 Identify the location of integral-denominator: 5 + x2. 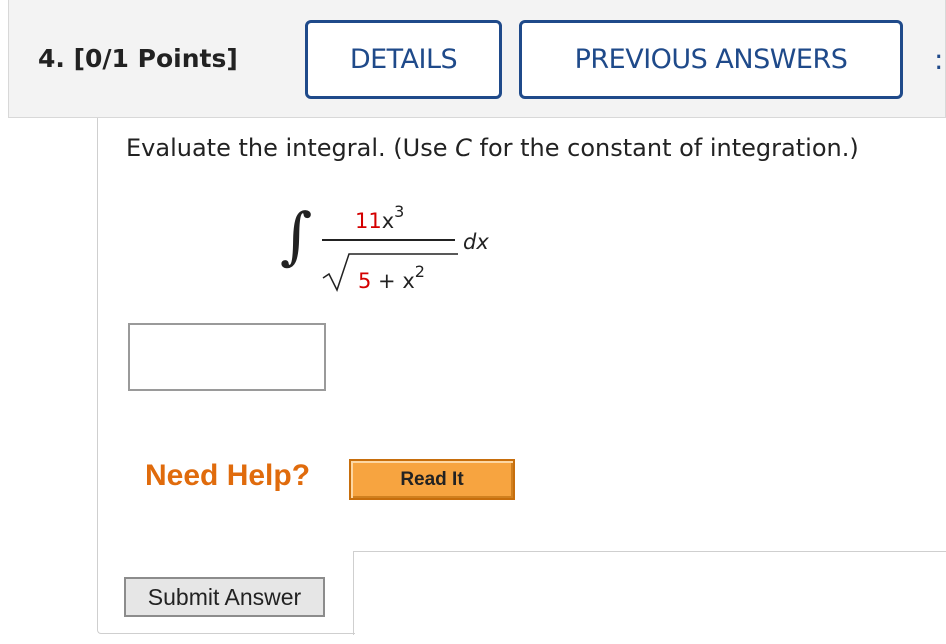
(391, 277).